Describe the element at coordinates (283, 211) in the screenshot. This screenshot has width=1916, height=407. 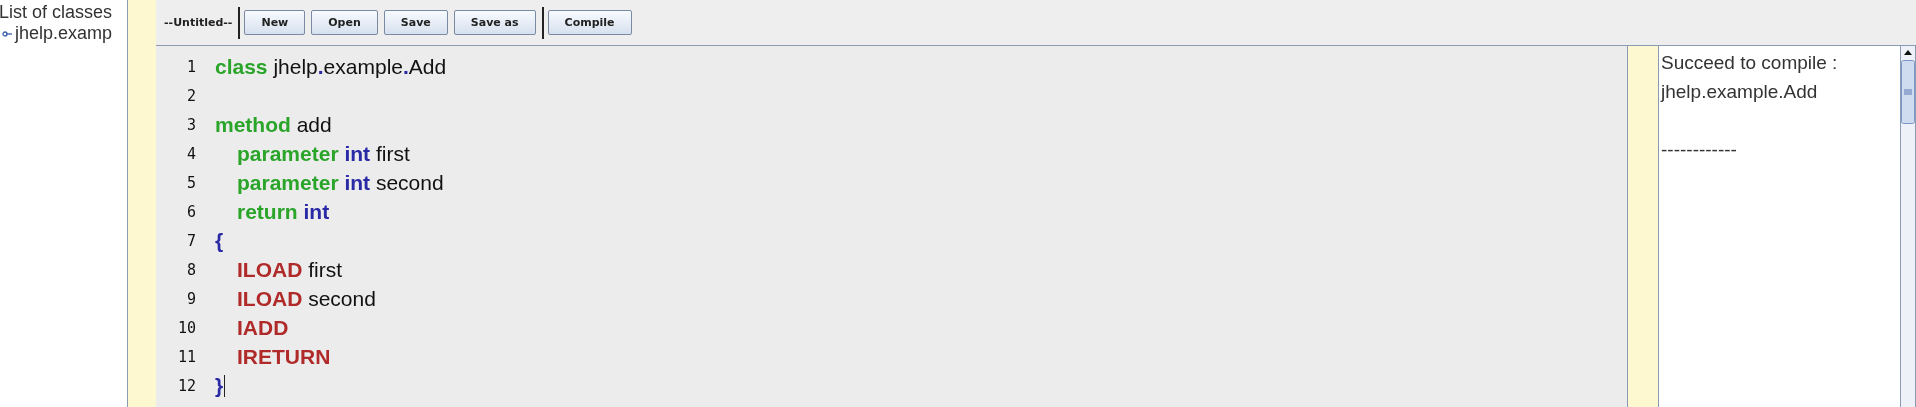
I see `code-line: return int` at that location.